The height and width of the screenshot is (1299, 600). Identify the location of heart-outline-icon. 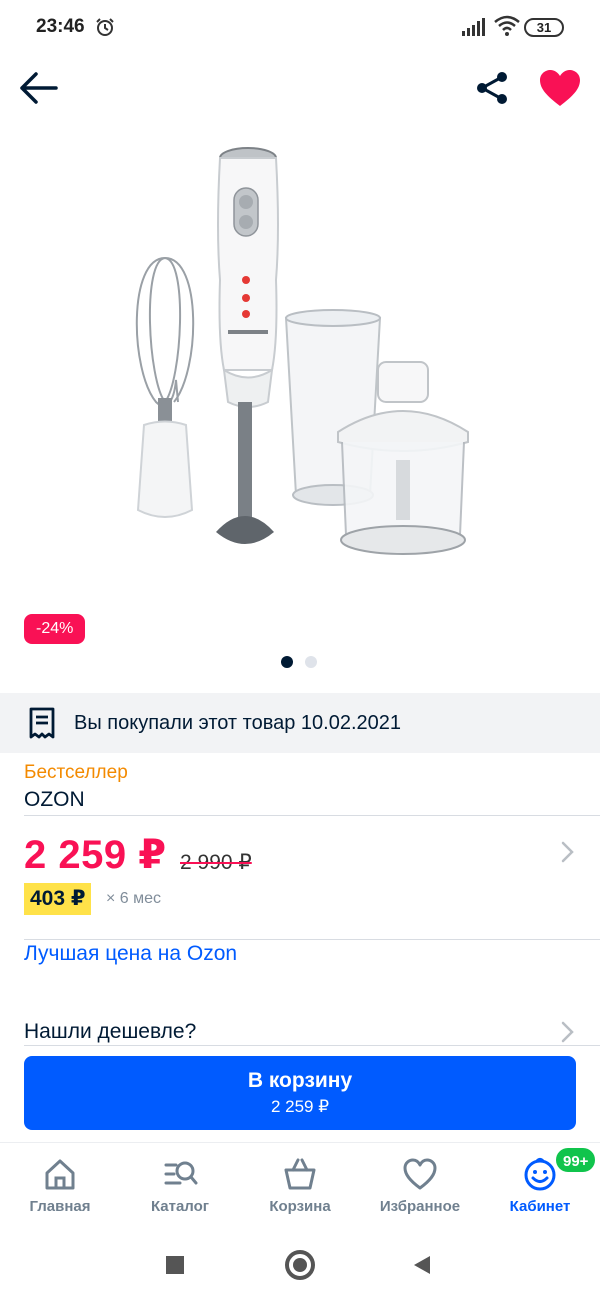
(420, 1174).